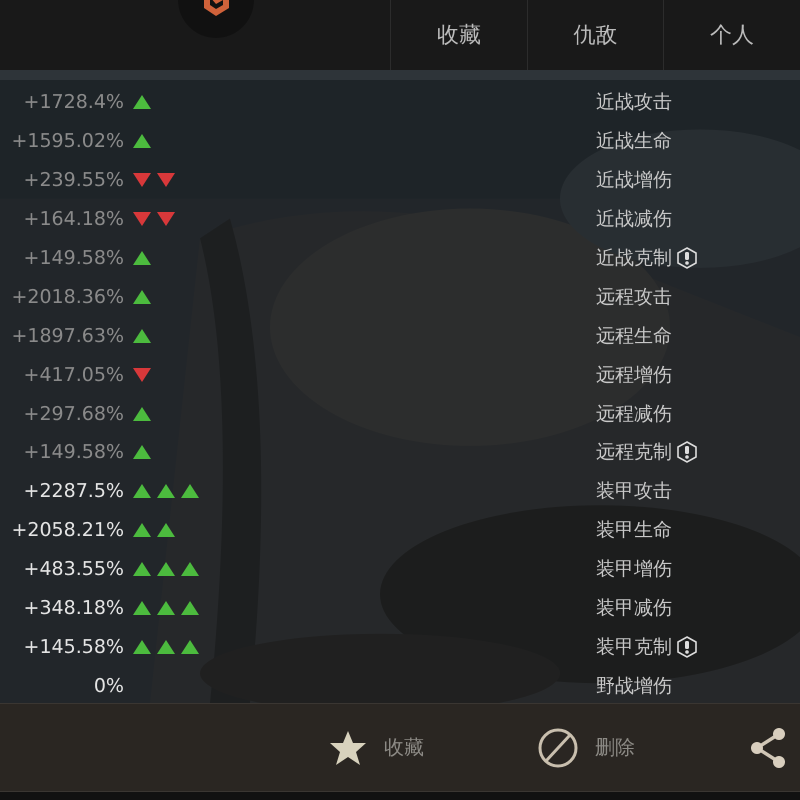 This screenshot has height=800, width=800. What do you see at coordinates (348, 747) in the screenshot?
I see `star-icon` at bounding box center [348, 747].